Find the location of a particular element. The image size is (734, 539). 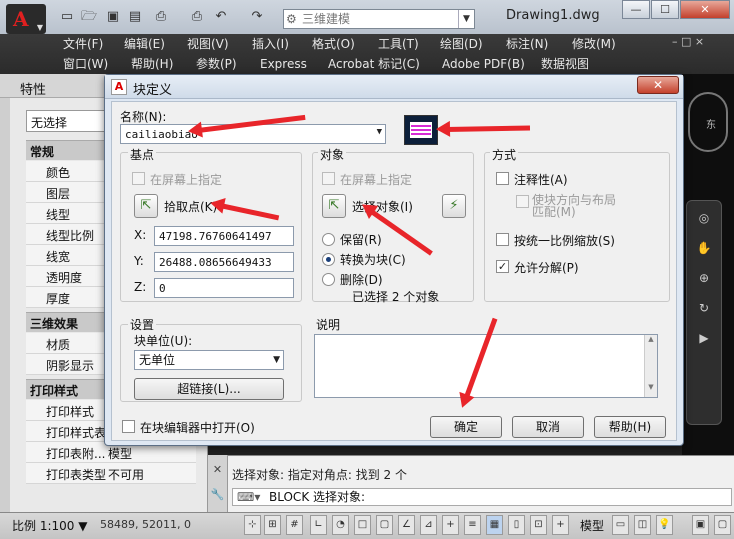

undo-icon: ↶ is located at coordinates (221, 17).